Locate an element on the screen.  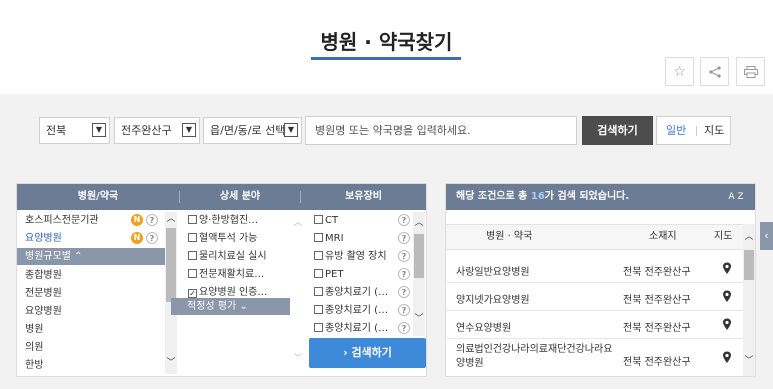
search-input: 병원명 또는 약국명을 입력하세요. is located at coordinates (441, 130).